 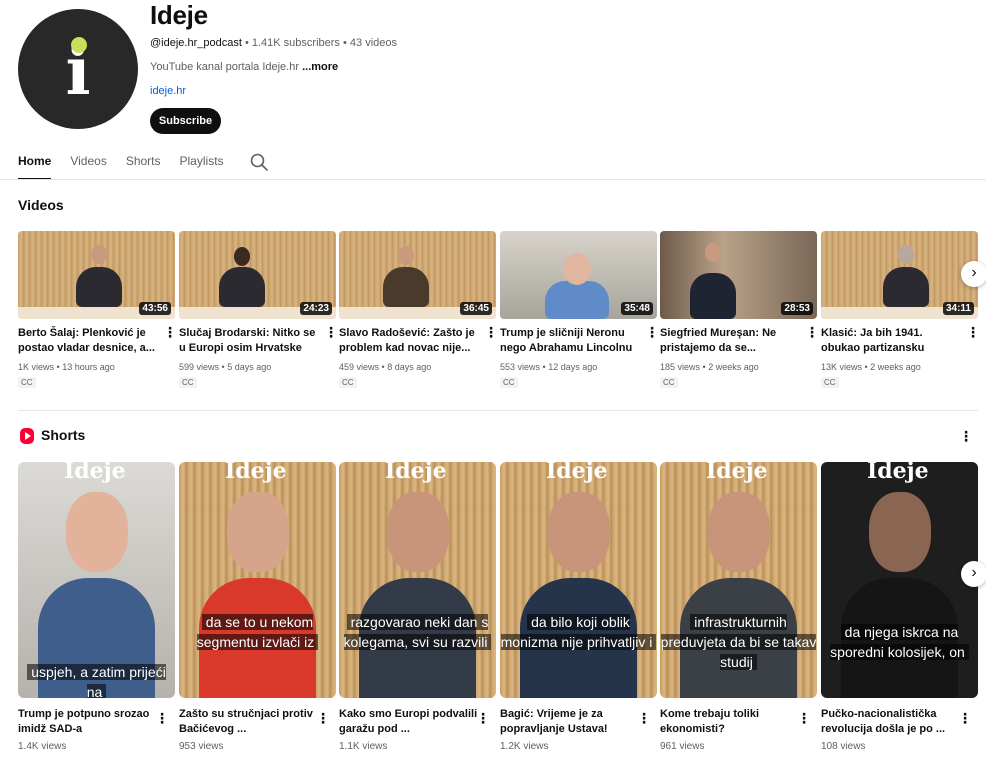 I want to click on shorts-next-arrow-icon: ›, so click(x=973, y=574).